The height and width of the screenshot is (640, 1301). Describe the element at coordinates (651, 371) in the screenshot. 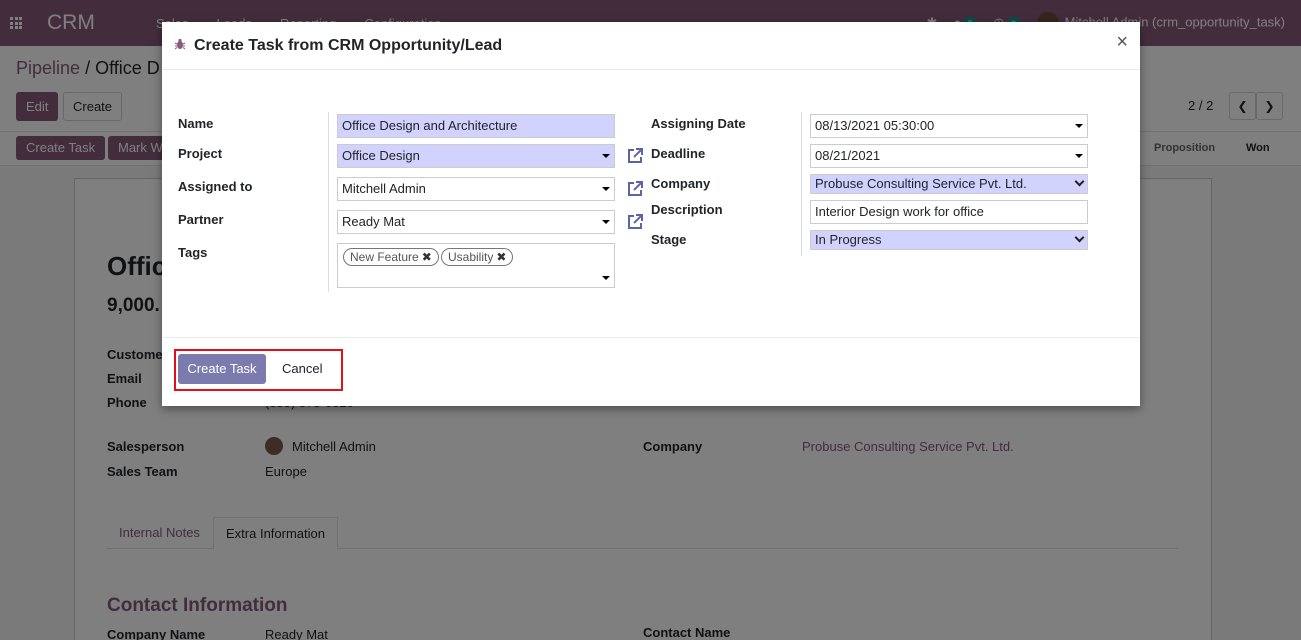

I see `dialog-footer: Create Task Cancel` at that location.